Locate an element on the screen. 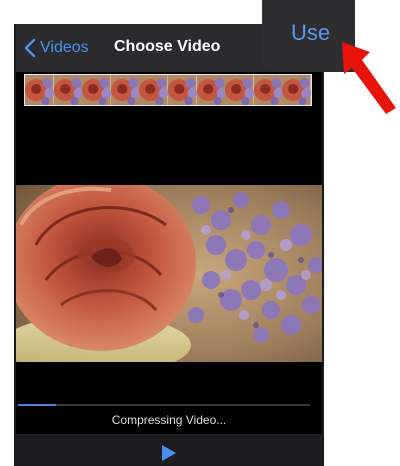  page-title: Choose Video is located at coordinates (167, 46).